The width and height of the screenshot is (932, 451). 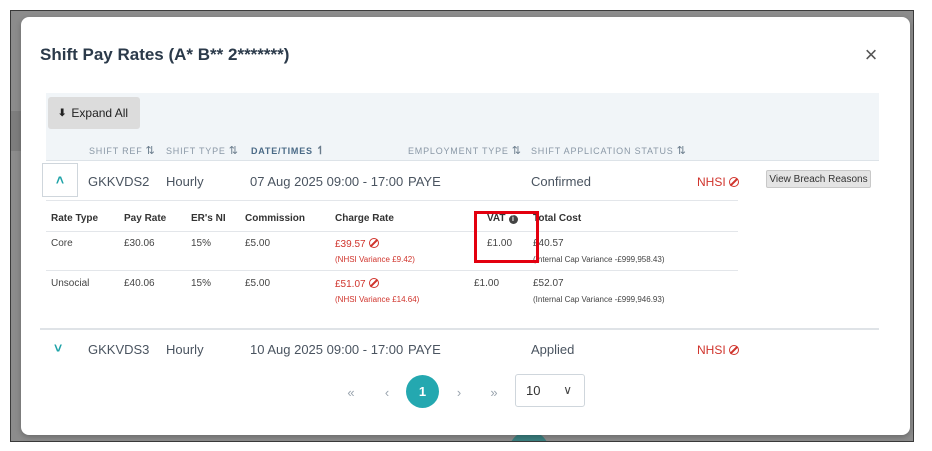 I want to click on charge-rate: £51.07, so click(x=357, y=284).